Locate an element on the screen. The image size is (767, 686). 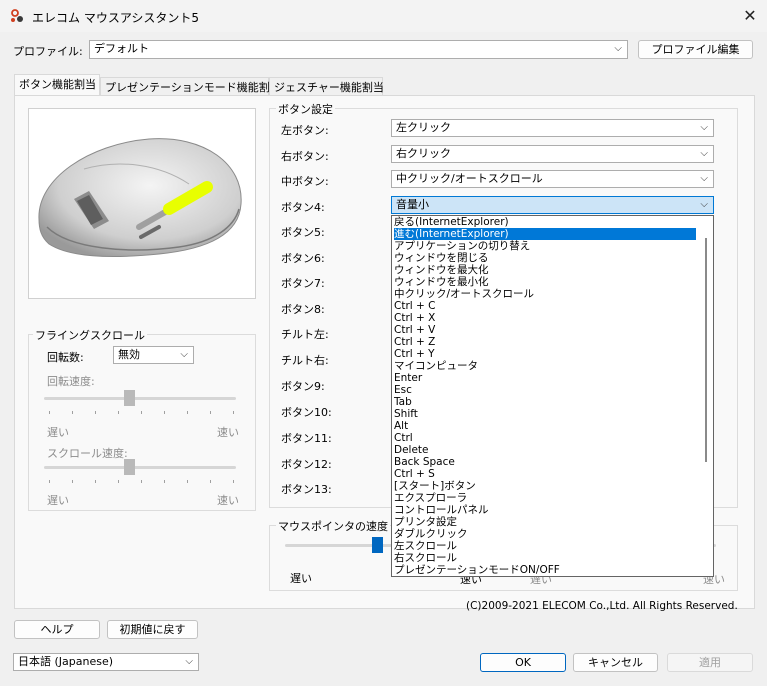
close-button: ✕ is located at coordinates (750, 16).